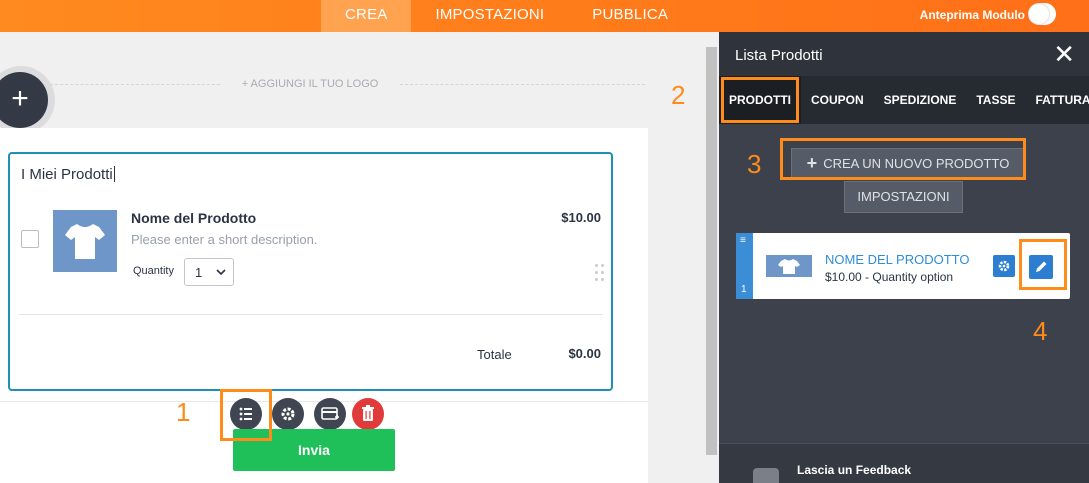  What do you see at coordinates (779, 55) in the screenshot?
I see `panel-title: Lista Prodotti` at bounding box center [779, 55].